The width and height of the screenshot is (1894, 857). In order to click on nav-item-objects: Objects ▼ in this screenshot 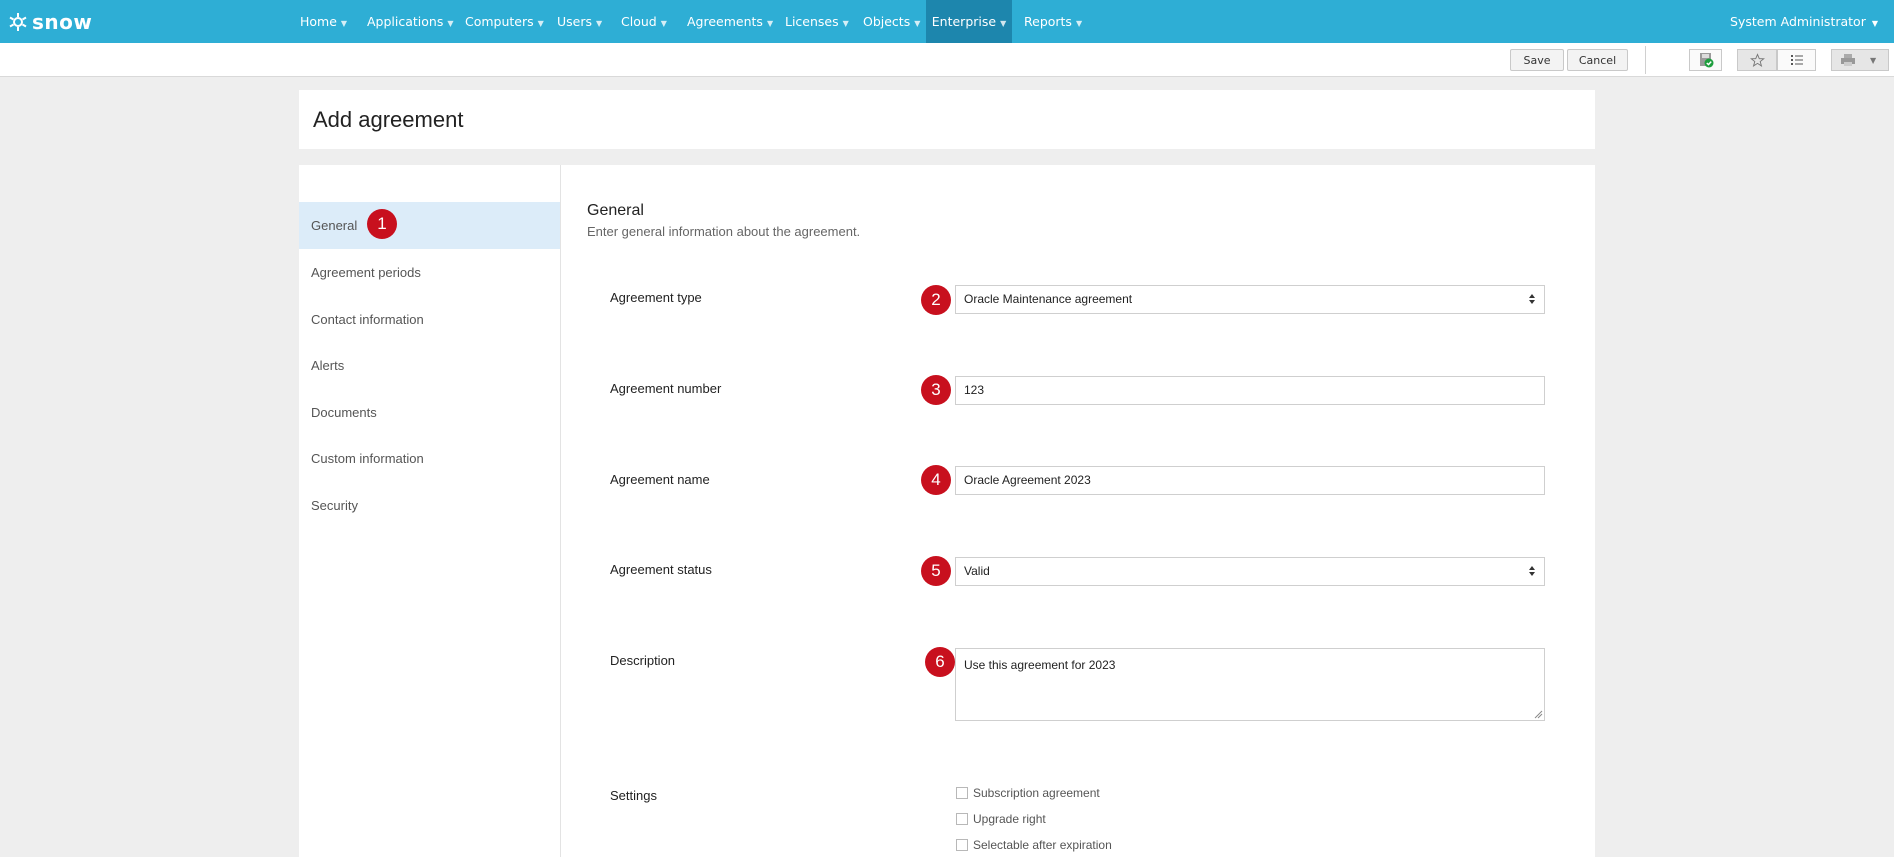, I will do `click(891, 21)`.